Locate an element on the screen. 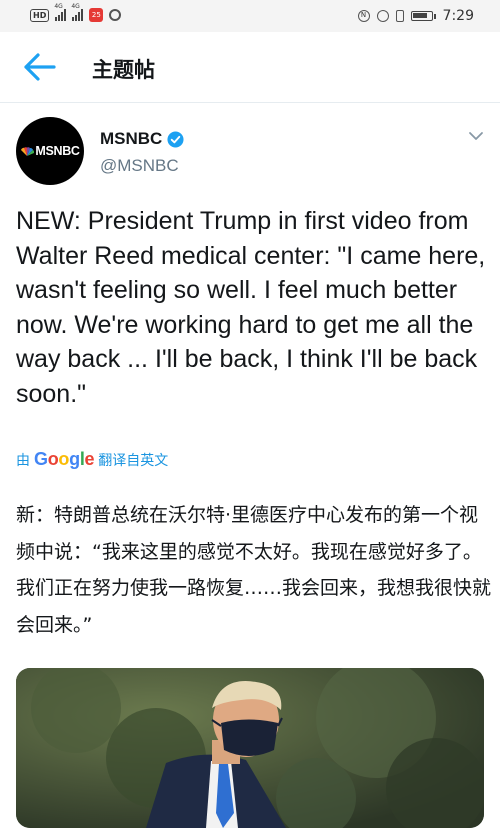 This screenshot has width=500, height=828. vibrate-icon is located at coordinates (399, 16).